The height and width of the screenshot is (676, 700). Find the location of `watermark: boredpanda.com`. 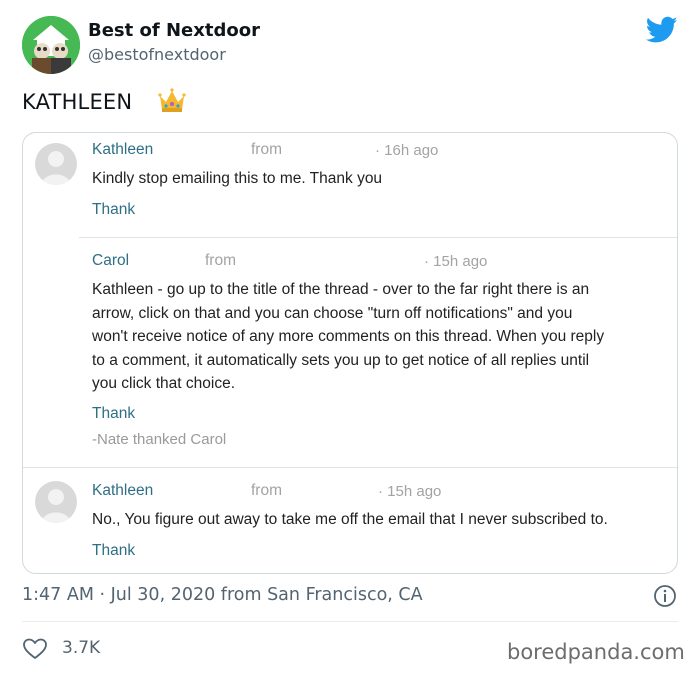

watermark: boredpanda.com is located at coordinates (596, 652).